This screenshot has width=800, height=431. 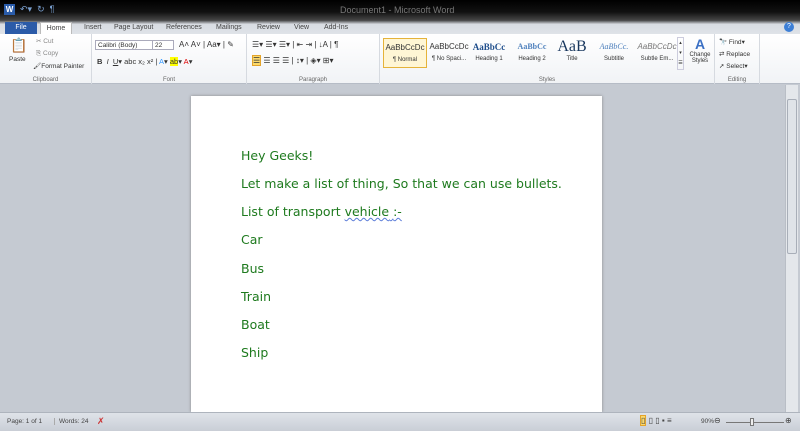 I want to click on paragraph-label: Paragraph, so click(x=313, y=80).